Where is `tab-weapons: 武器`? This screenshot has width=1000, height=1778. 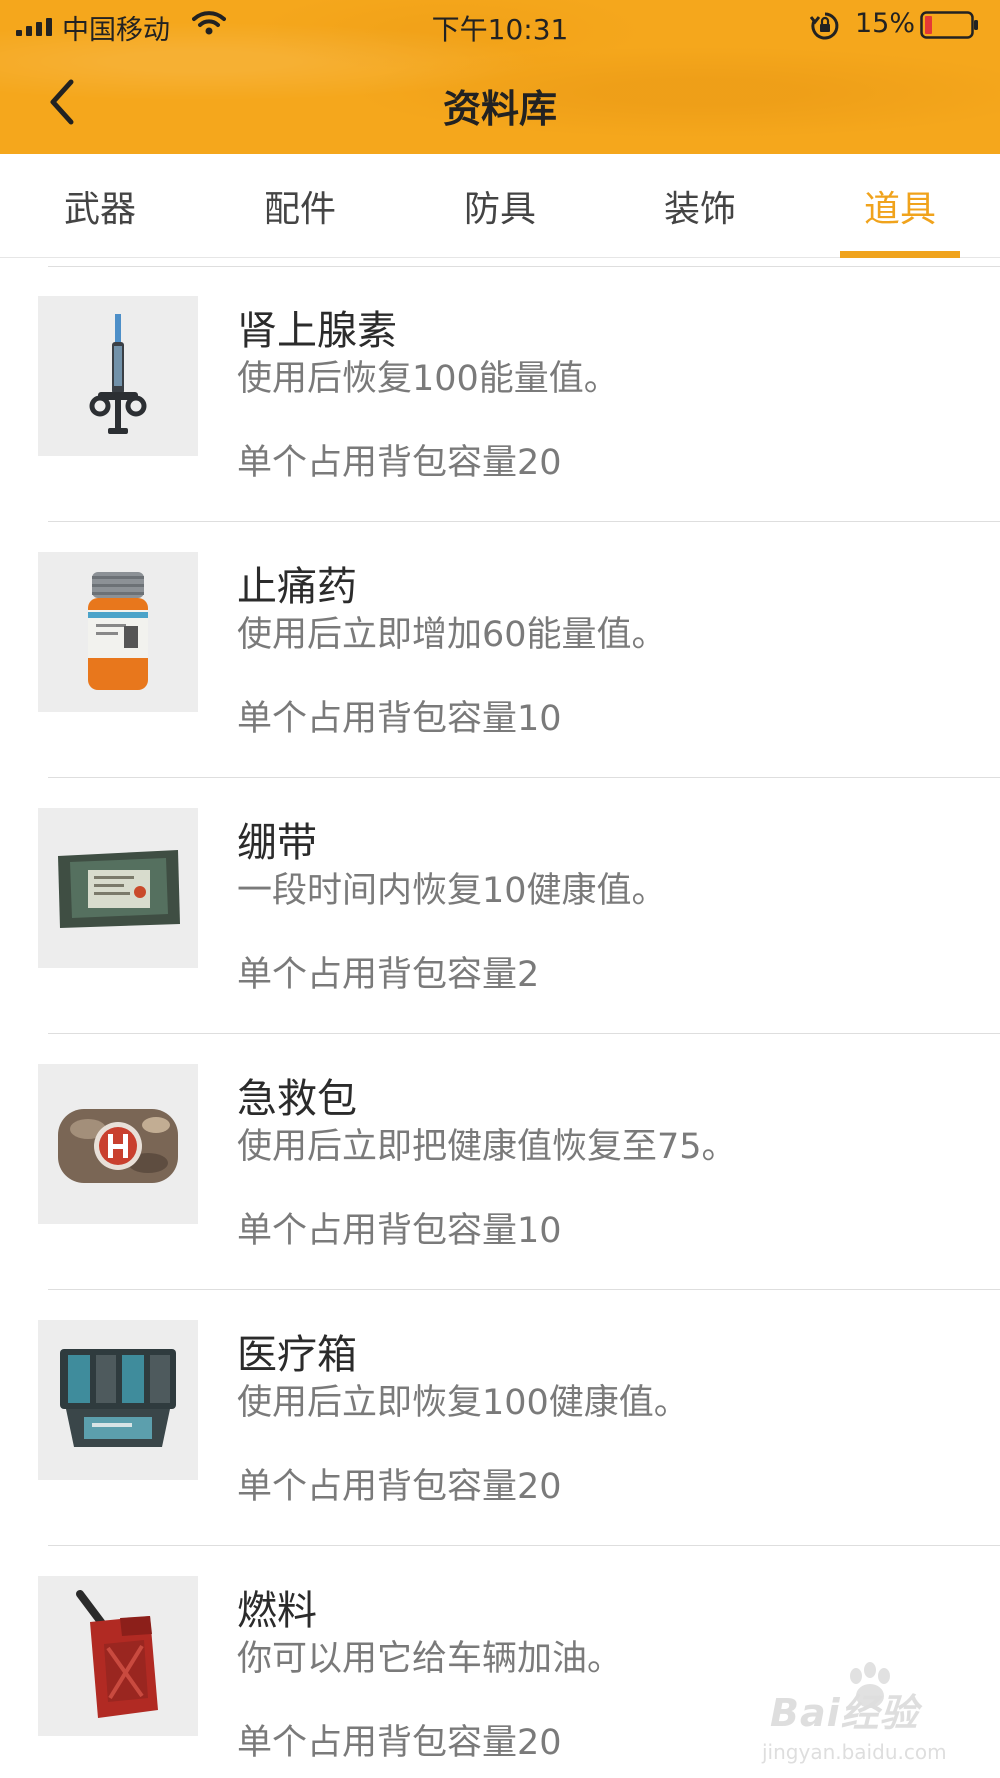 tab-weapons: 武器 is located at coordinates (100, 206).